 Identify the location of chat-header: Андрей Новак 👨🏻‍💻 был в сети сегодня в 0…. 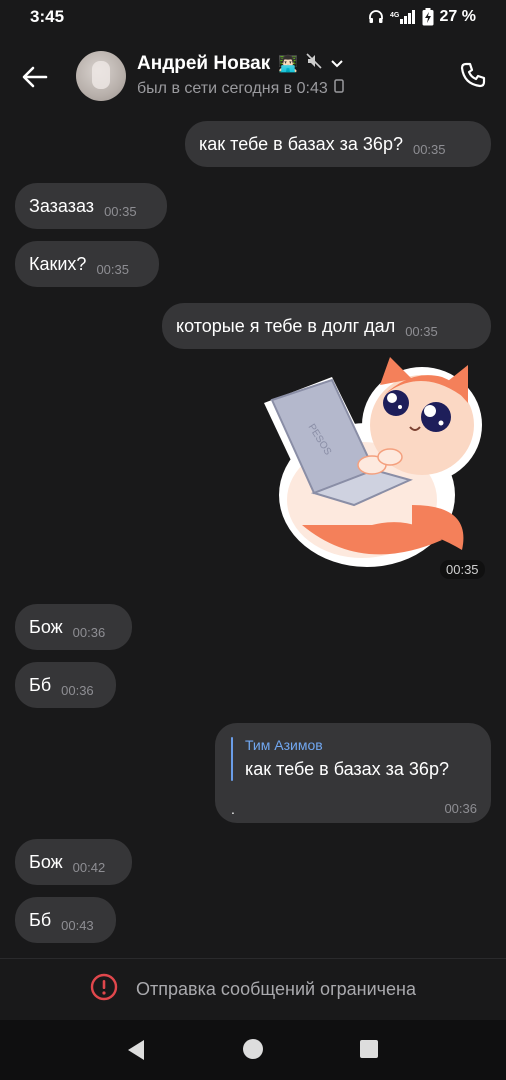
(253, 76).